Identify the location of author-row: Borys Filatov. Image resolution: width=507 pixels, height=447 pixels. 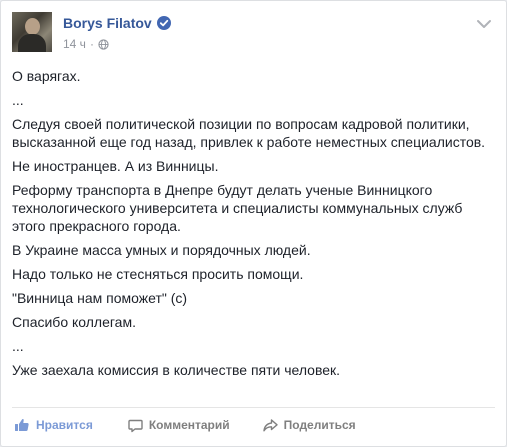
(117, 23).